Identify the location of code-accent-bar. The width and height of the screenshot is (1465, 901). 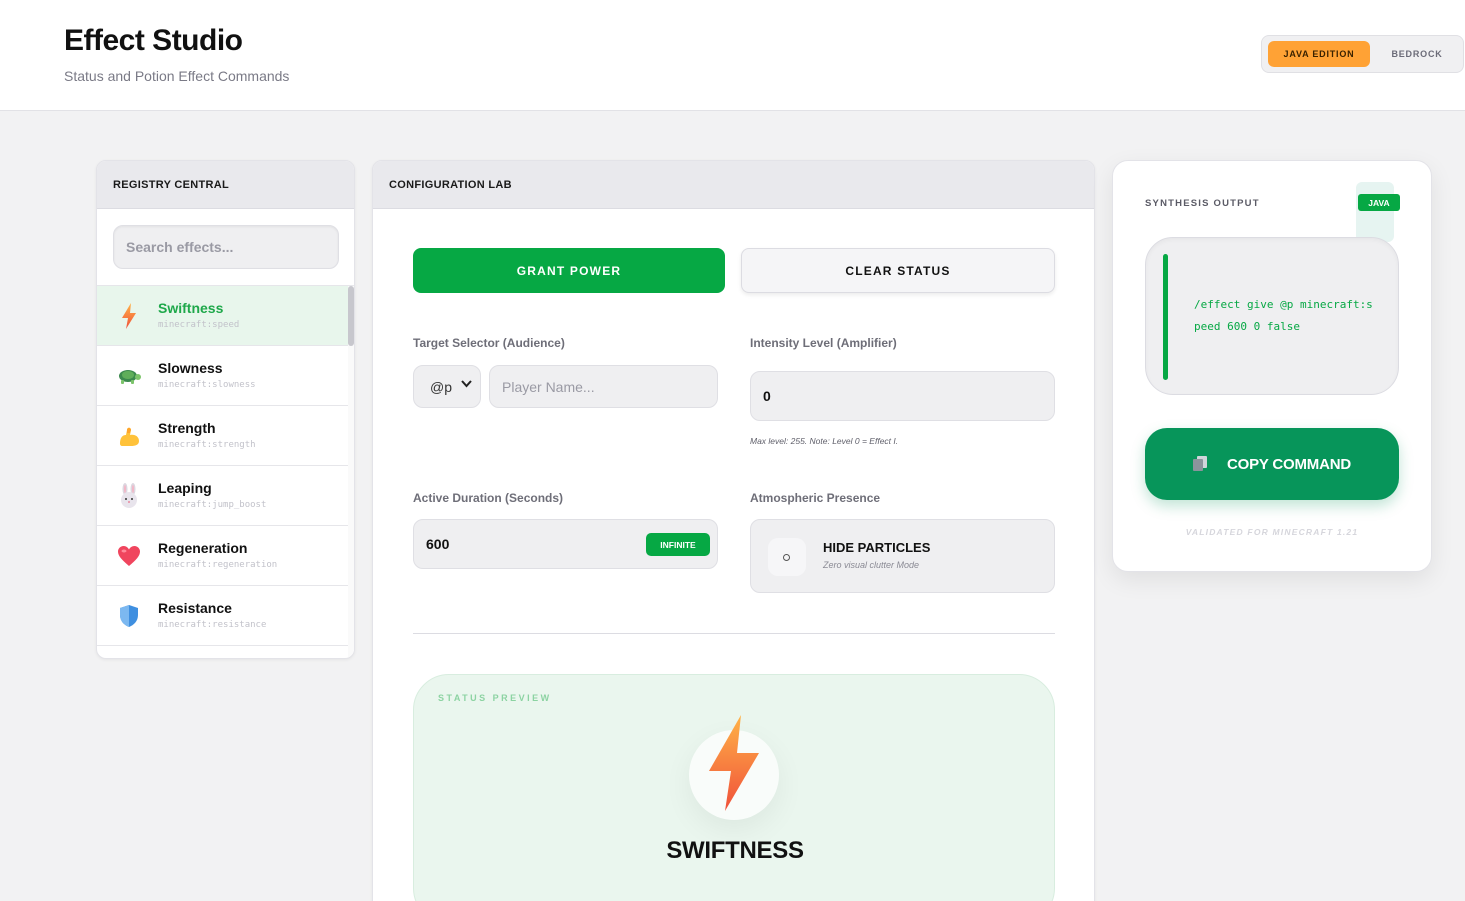
(1165, 317).